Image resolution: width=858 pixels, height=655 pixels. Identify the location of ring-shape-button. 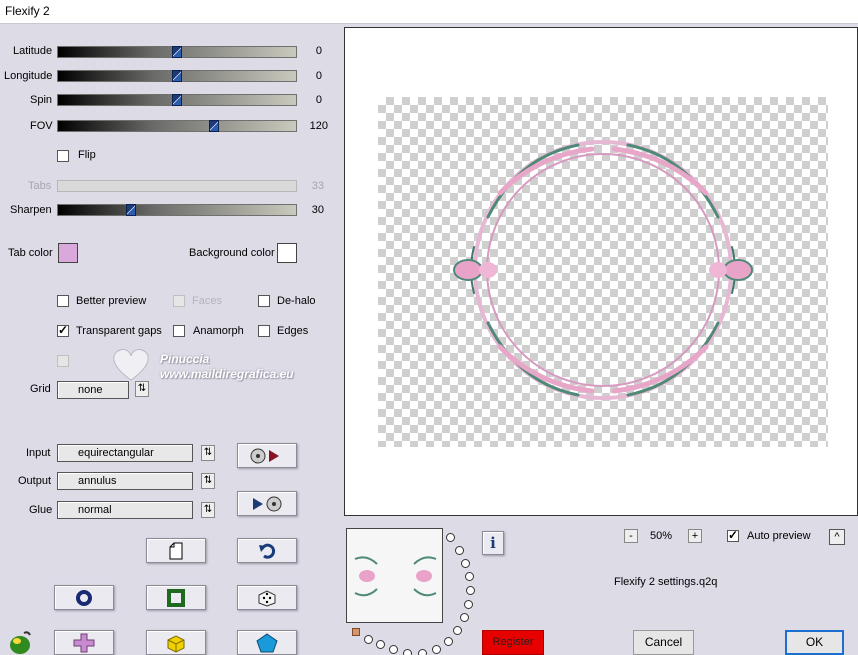
(84, 597).